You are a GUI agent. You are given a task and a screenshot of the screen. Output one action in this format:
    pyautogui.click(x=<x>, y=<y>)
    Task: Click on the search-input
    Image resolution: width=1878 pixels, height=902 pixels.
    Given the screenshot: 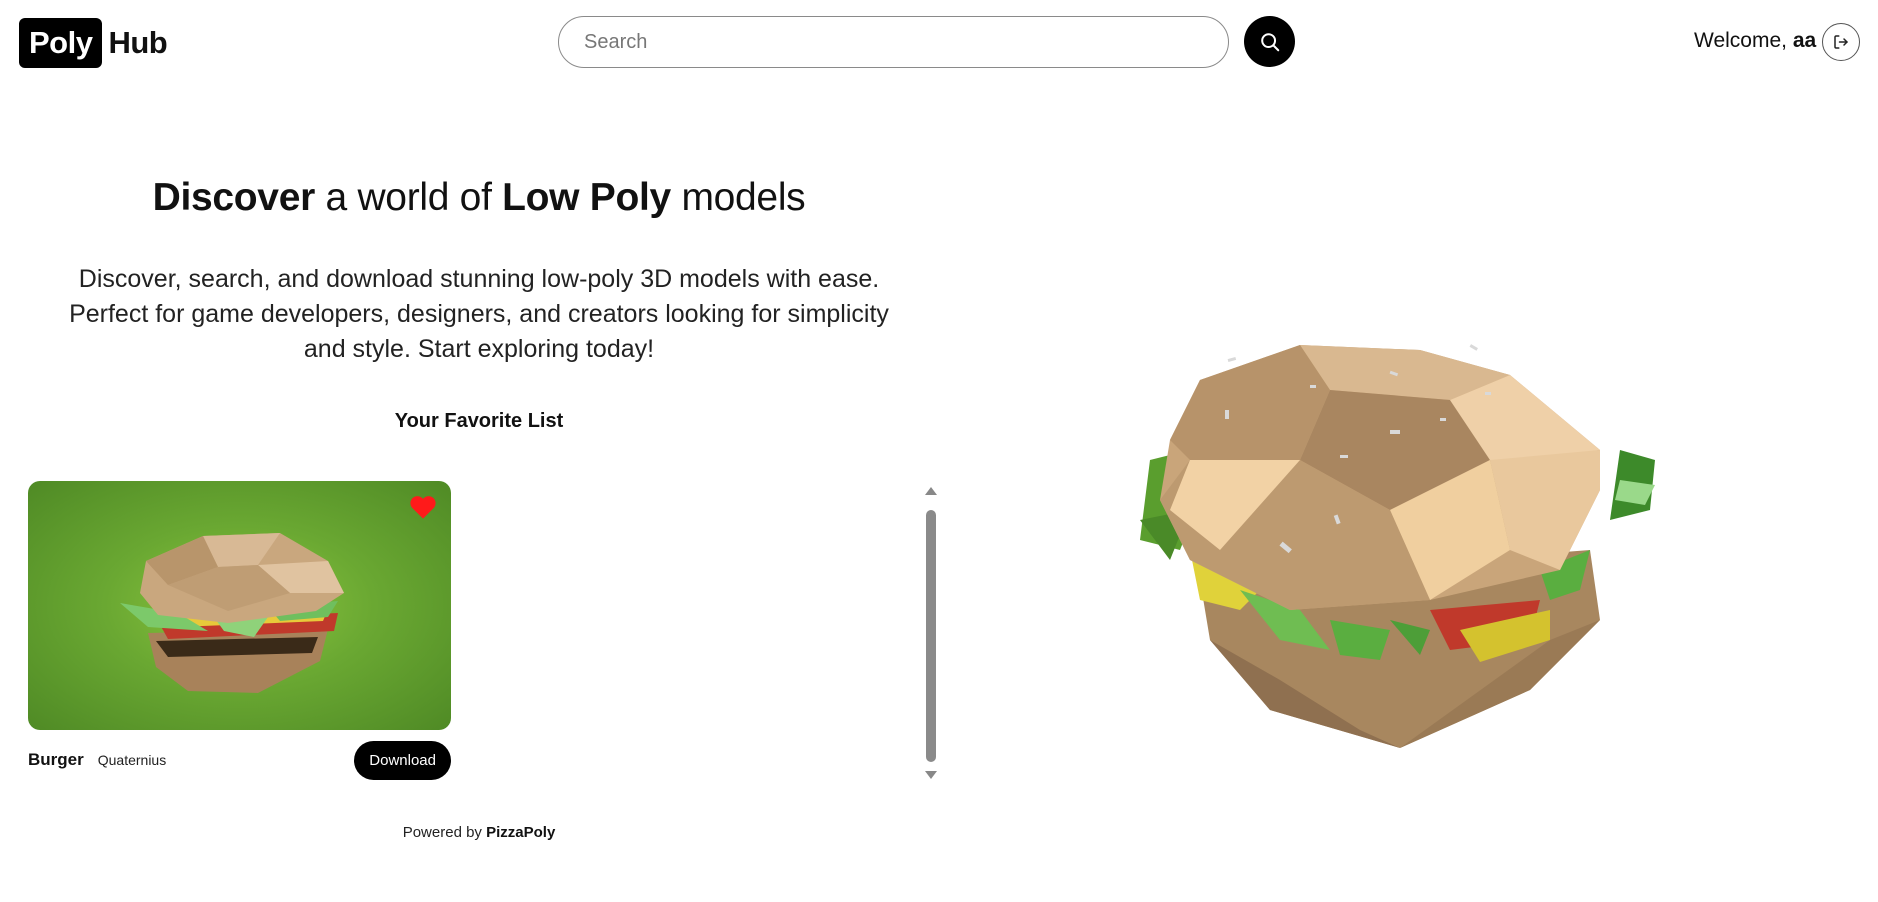 What is the action you would take?
    pyautogui.click(x=893, y=42)
    